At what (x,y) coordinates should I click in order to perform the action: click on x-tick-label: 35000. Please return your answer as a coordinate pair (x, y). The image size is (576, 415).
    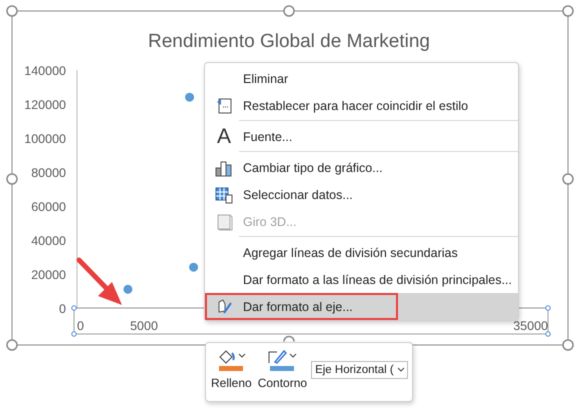
    Looking at the image, I should click on (530, 326).